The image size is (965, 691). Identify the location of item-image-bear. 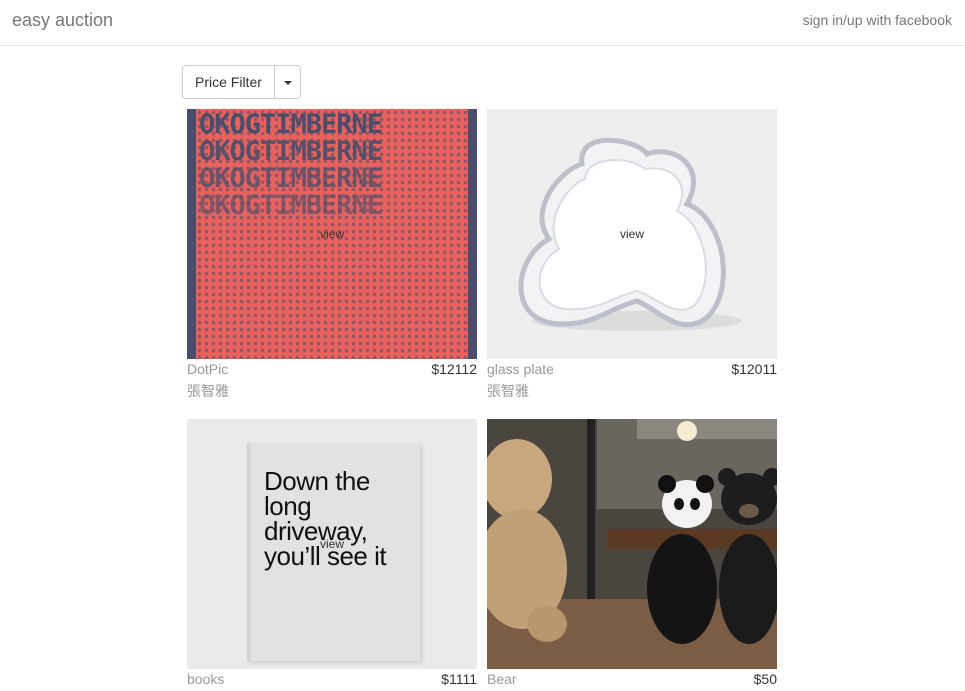
(632, 544).